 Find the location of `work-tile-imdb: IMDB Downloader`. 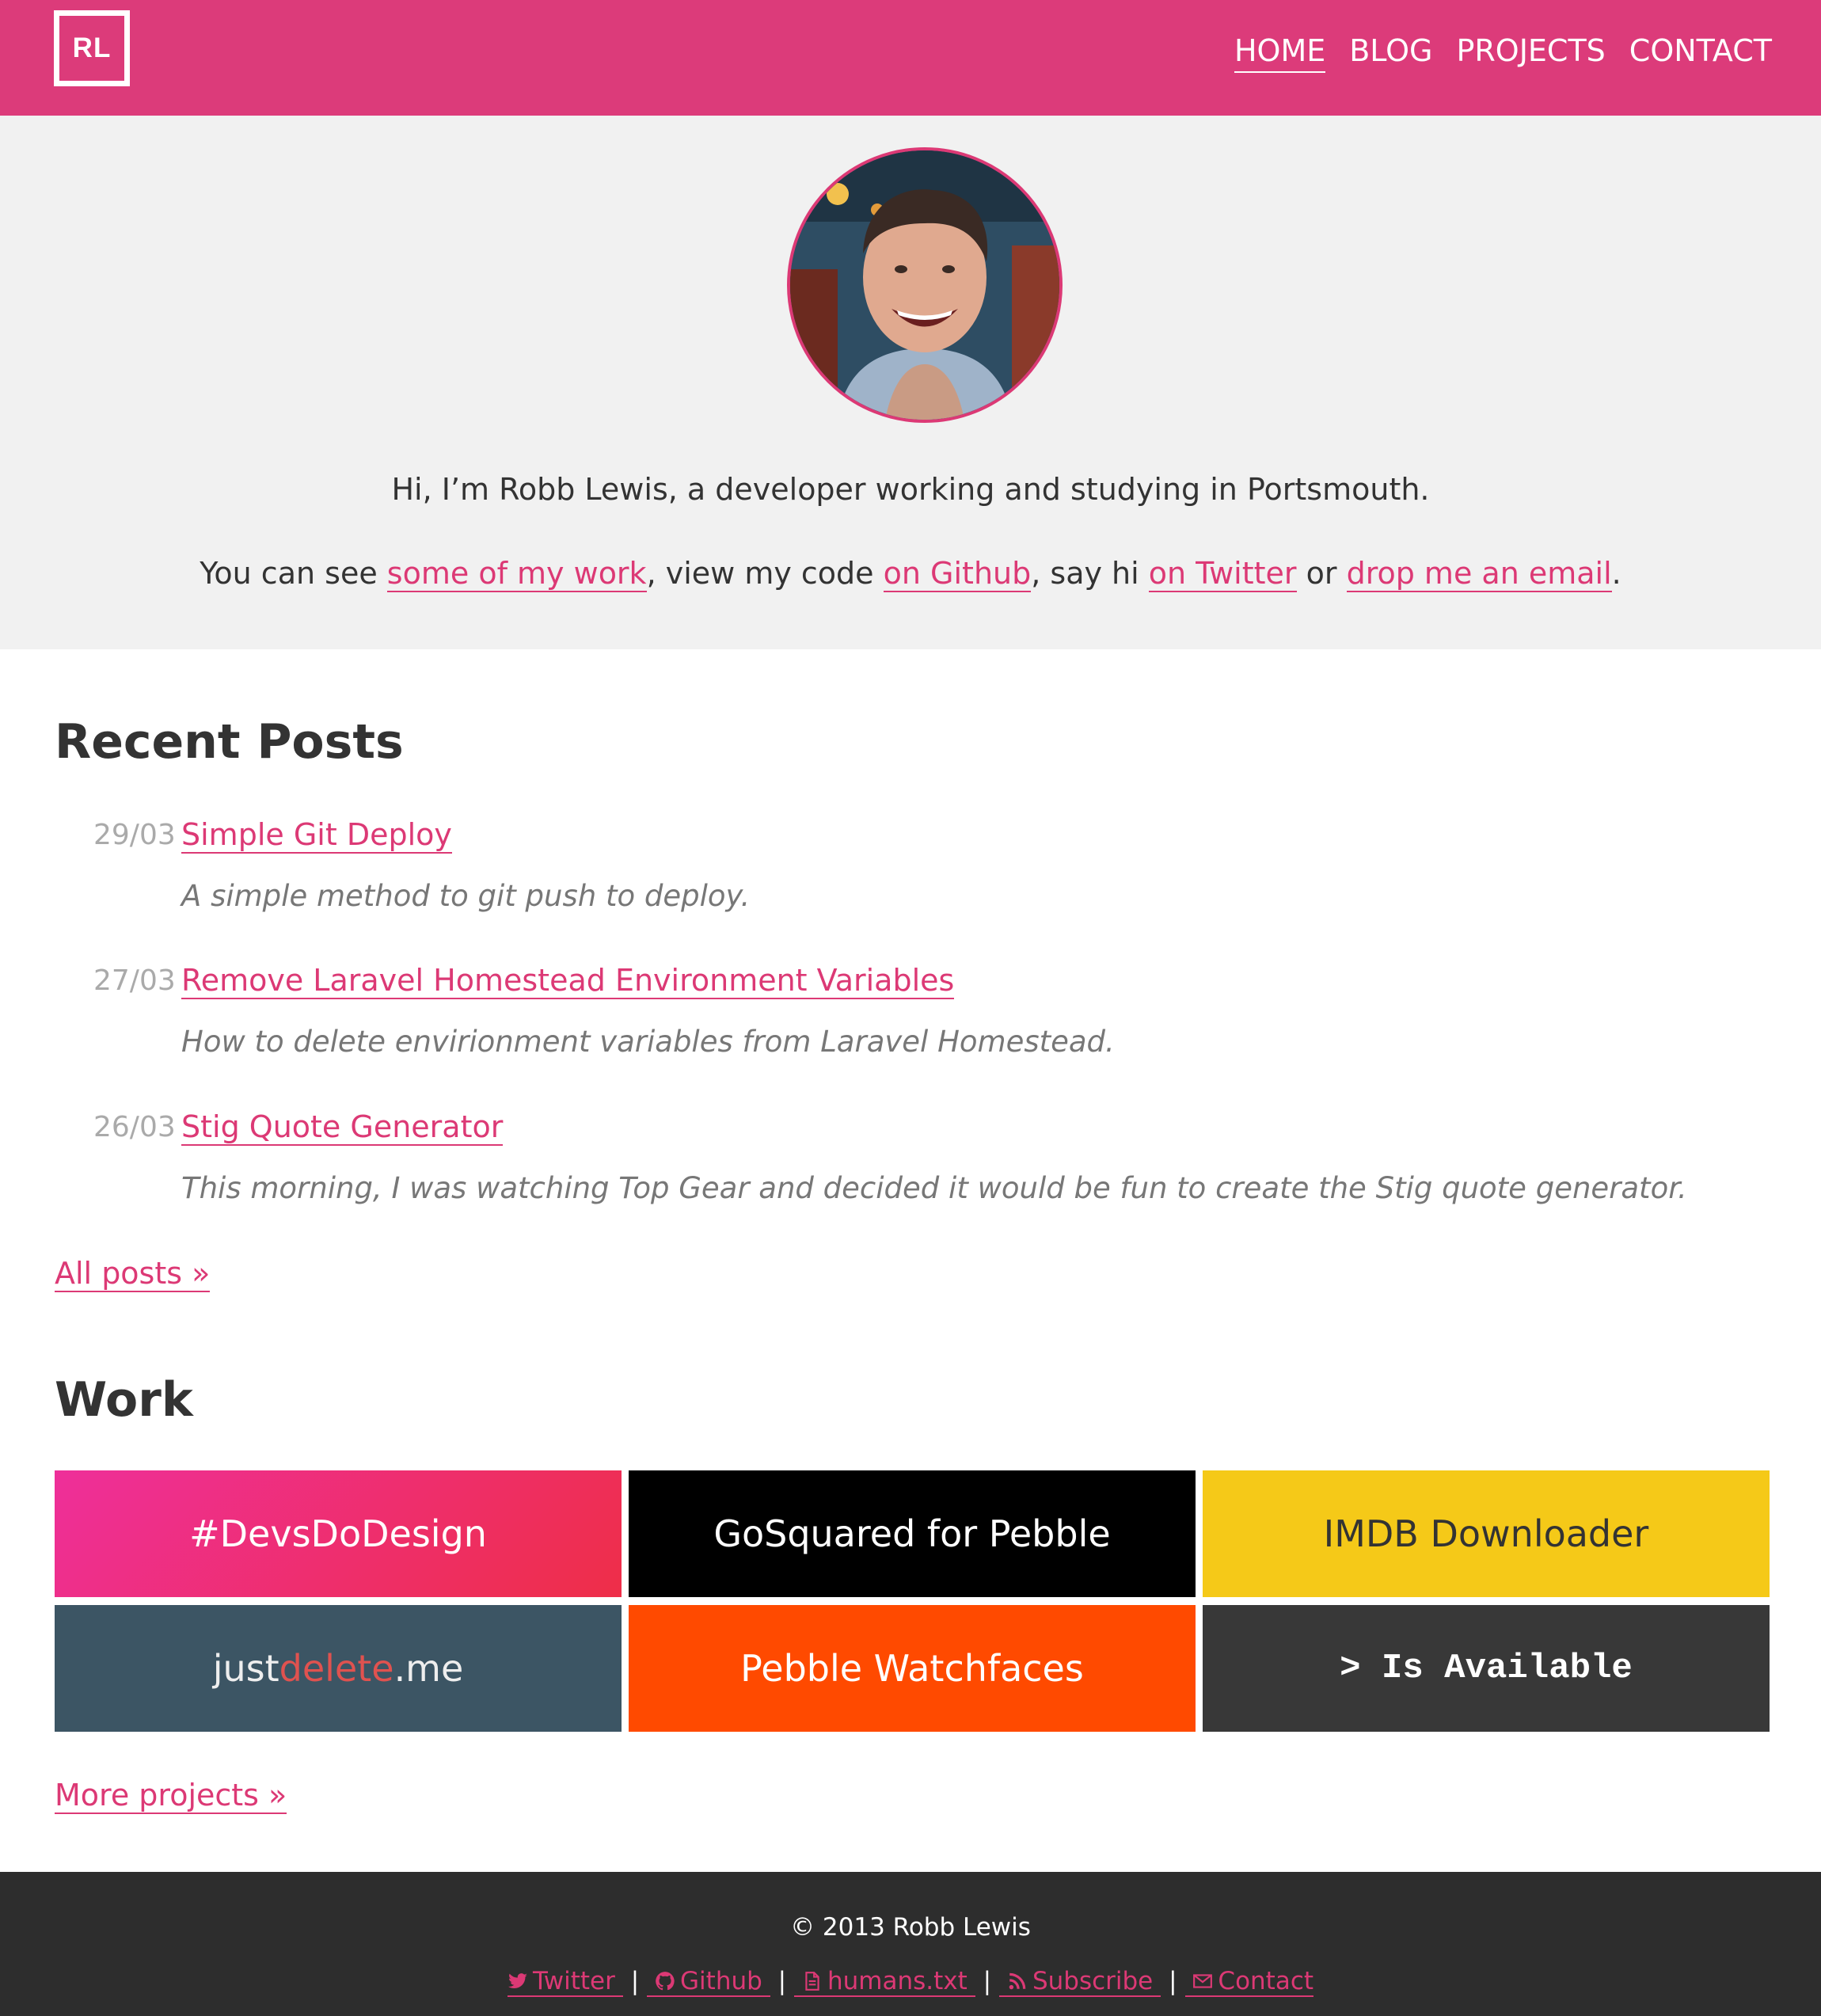

work-tile-imdb: IMDB Downloader is located at coordinates (1487, 1533).